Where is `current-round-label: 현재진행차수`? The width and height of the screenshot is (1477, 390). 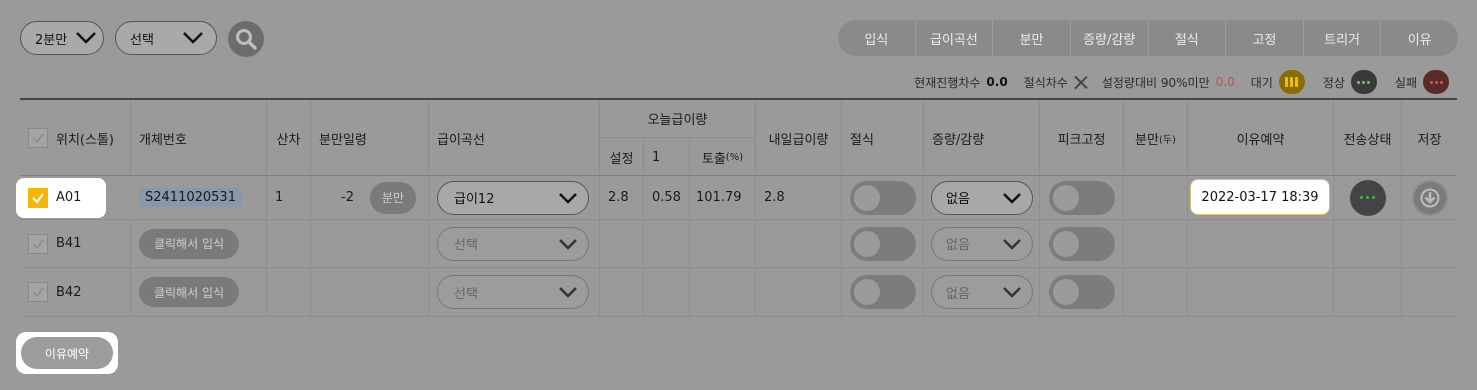
current-round-label: 현재진행차수 is located at coordinates (947, 82).